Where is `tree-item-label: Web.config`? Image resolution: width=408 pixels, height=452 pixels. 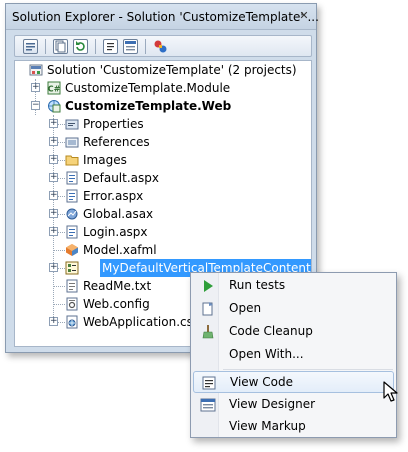 tree-item-label: Web.config is located at coordinates (116, 304).